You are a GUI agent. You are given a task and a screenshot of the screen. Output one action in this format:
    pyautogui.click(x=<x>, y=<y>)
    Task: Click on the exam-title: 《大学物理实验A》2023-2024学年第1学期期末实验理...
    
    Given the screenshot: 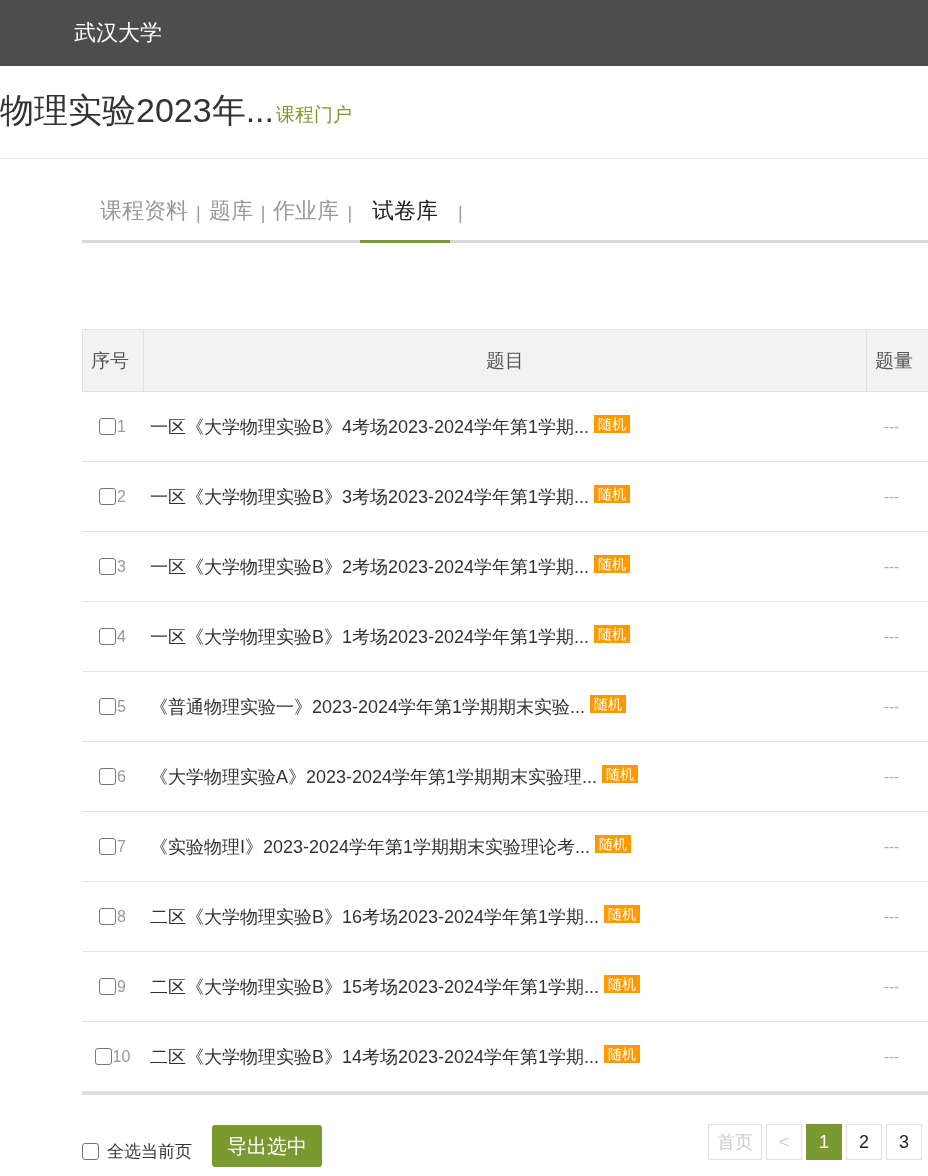 What is the action you would take?
    pyautogui.click(x=374, y=776)
    